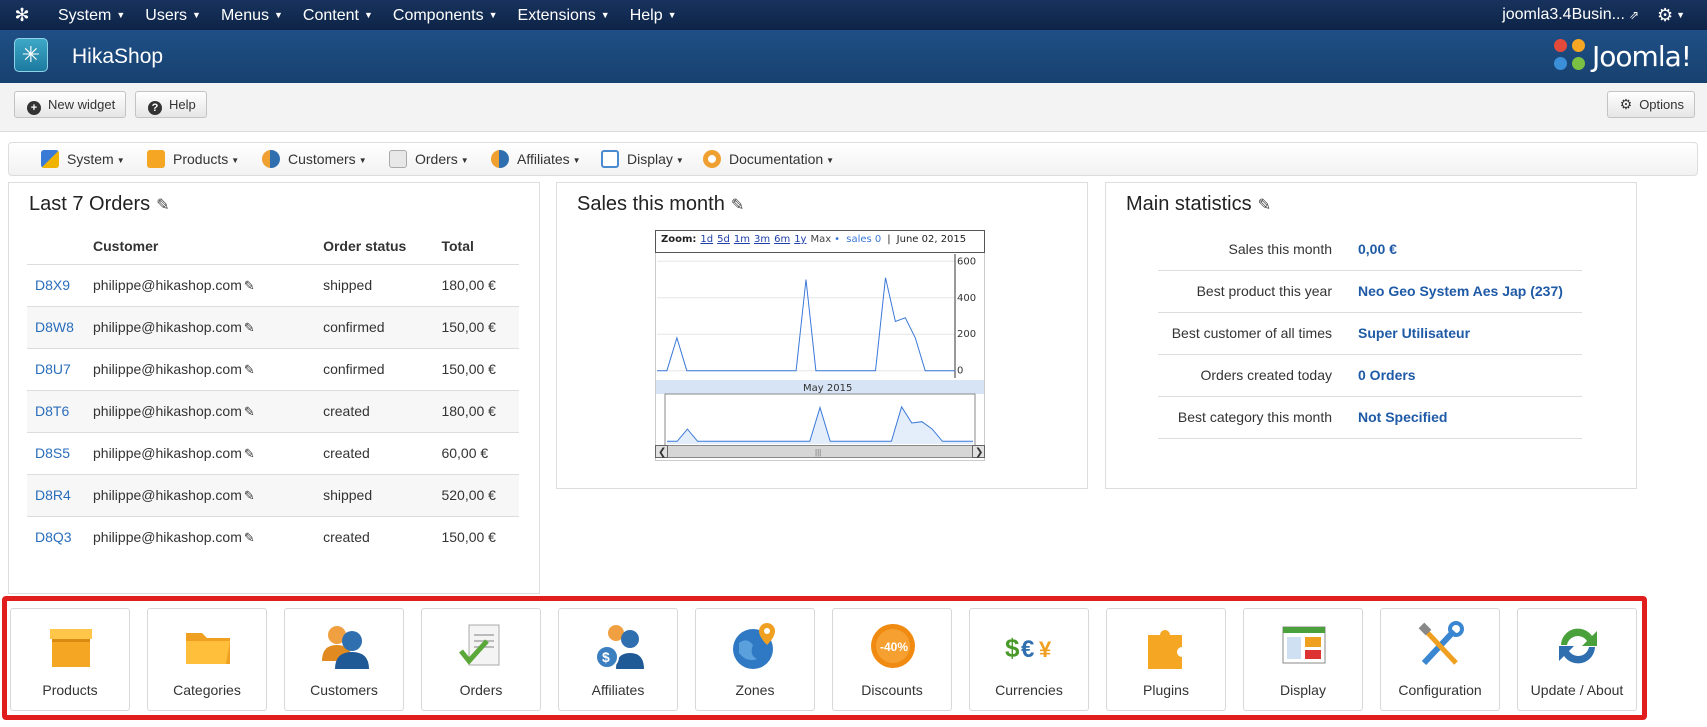  I want to click on shortcut-label: Orders, so click(481, 690).